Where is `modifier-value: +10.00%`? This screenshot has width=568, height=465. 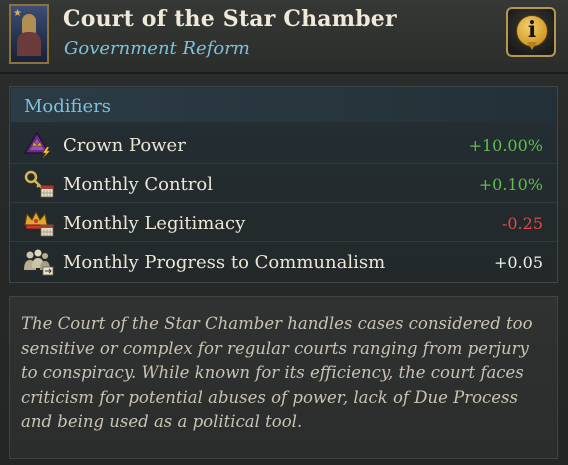 modifier-value: +10.00% is located at coordinates (505, 145).